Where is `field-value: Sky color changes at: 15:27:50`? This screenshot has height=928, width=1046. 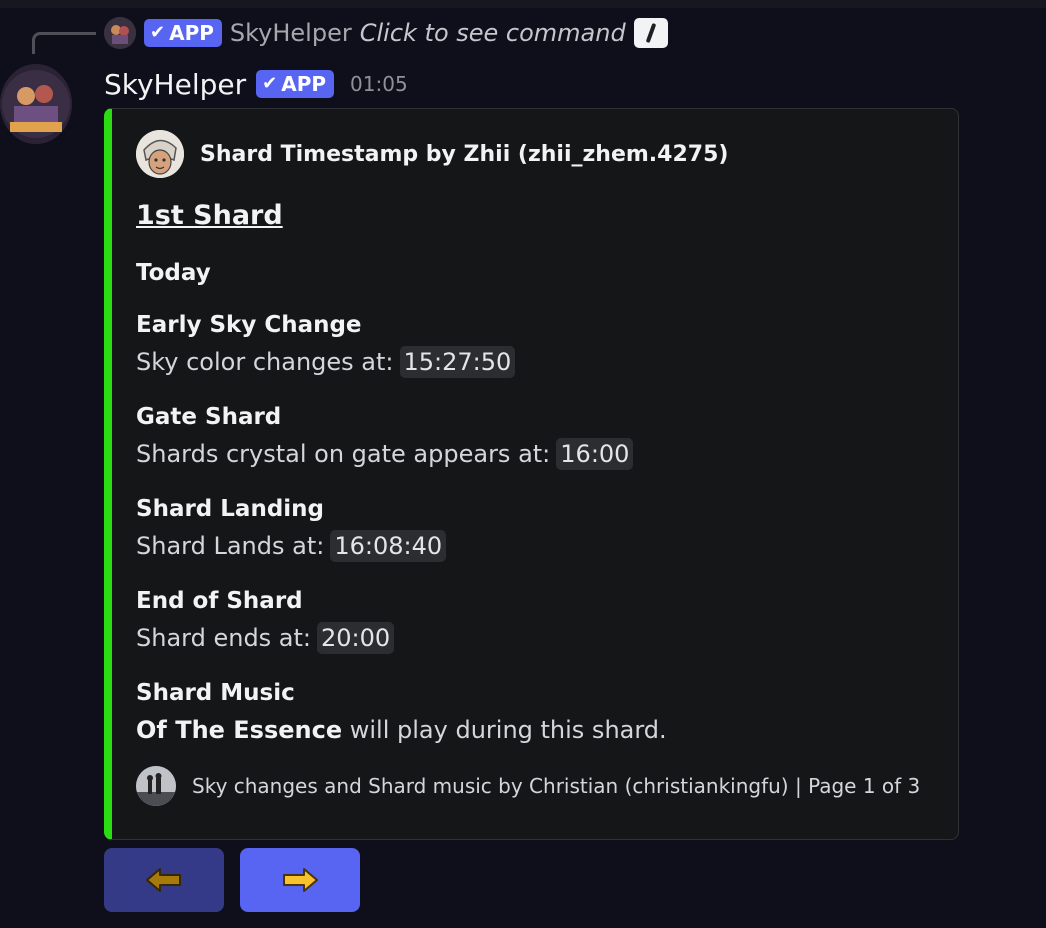
field-value: Sky color changes at: 15:27:50 is located at coordinates (326, 362).